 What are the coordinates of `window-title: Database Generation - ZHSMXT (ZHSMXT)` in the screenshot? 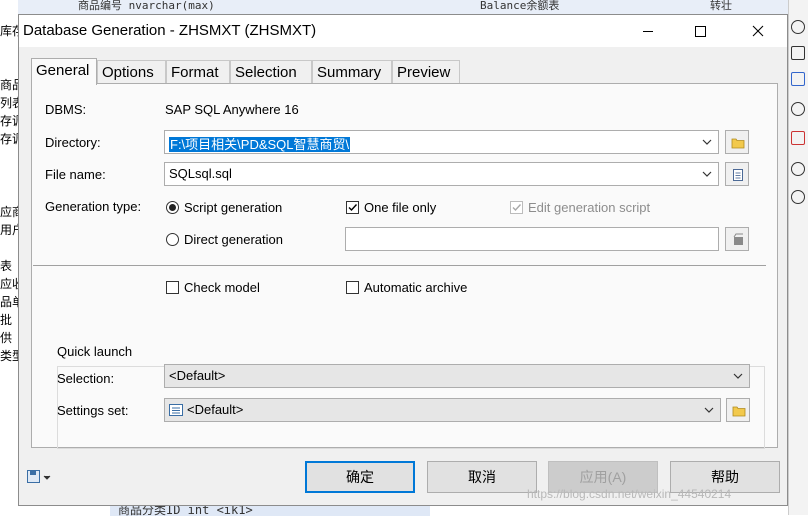 It's located at (170, 30).